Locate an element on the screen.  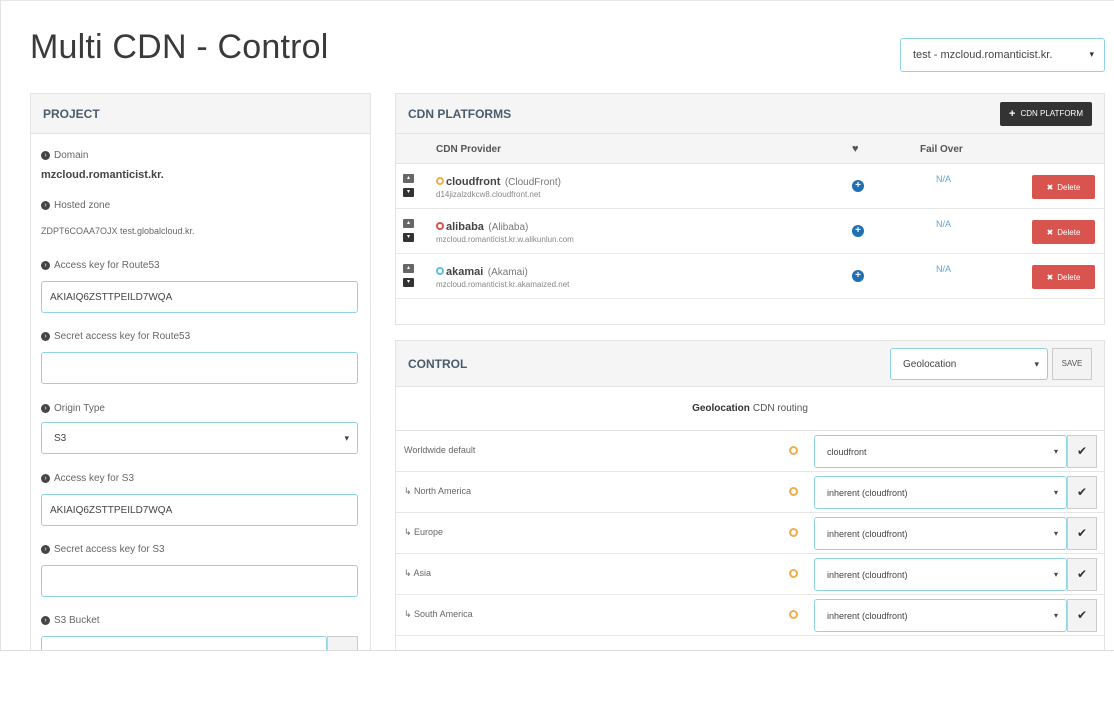
routing-title: Geolocation CDN routing is located at coordinates (750, 409).